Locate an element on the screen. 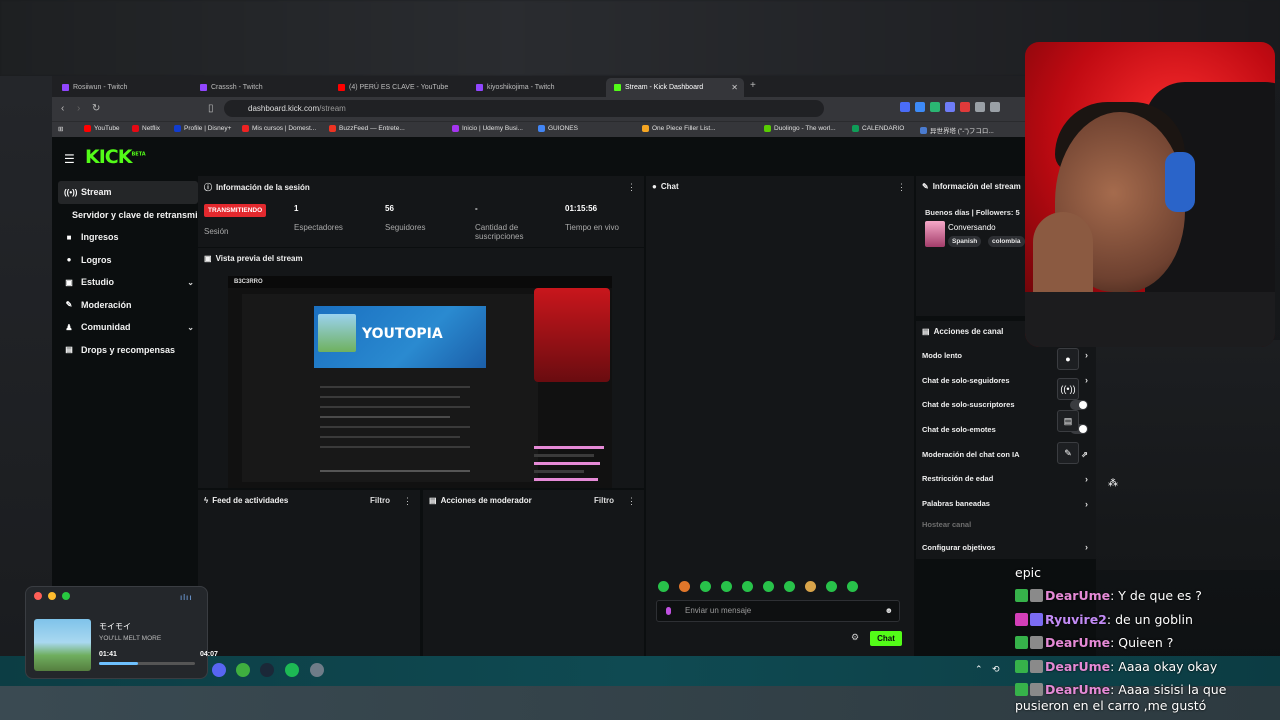  stream-preview: B3C3RRO YOUTOPIA is located at coordinates (420, 382).